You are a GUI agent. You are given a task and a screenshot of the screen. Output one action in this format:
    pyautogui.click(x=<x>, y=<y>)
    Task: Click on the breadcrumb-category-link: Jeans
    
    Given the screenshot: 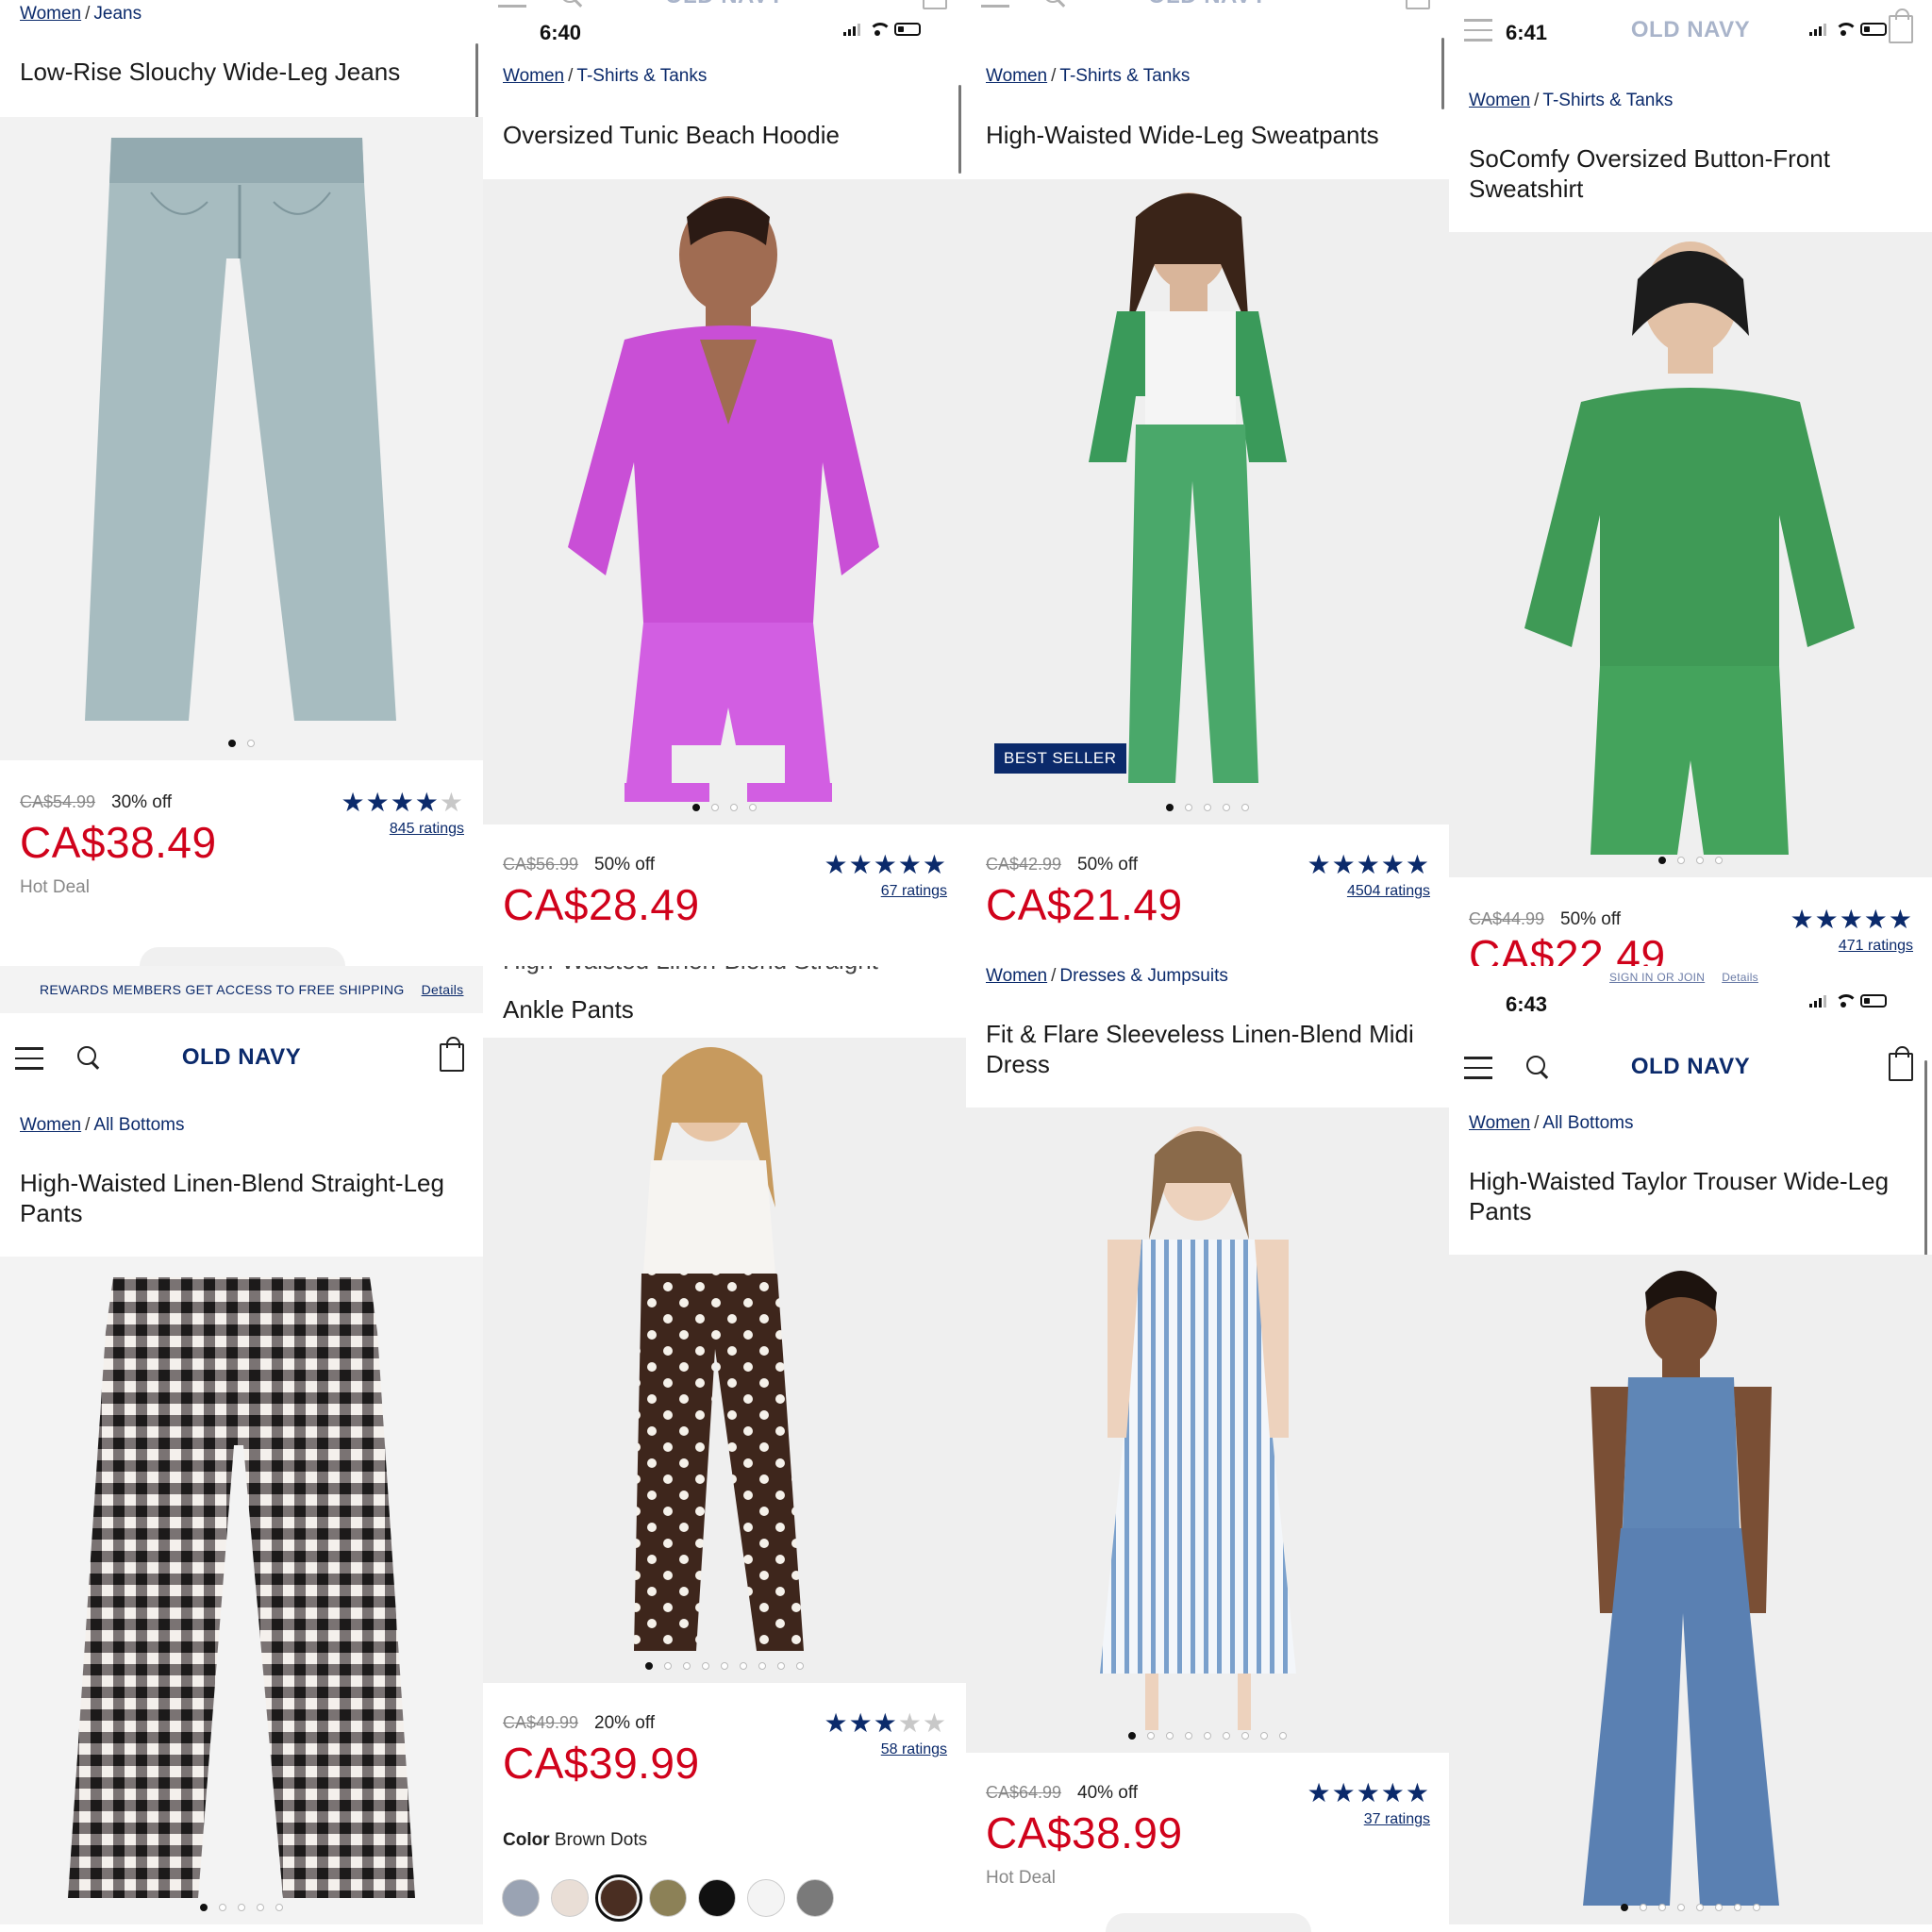 What is the action you would take?
    pyautogui.click(x=117, y=14)
    